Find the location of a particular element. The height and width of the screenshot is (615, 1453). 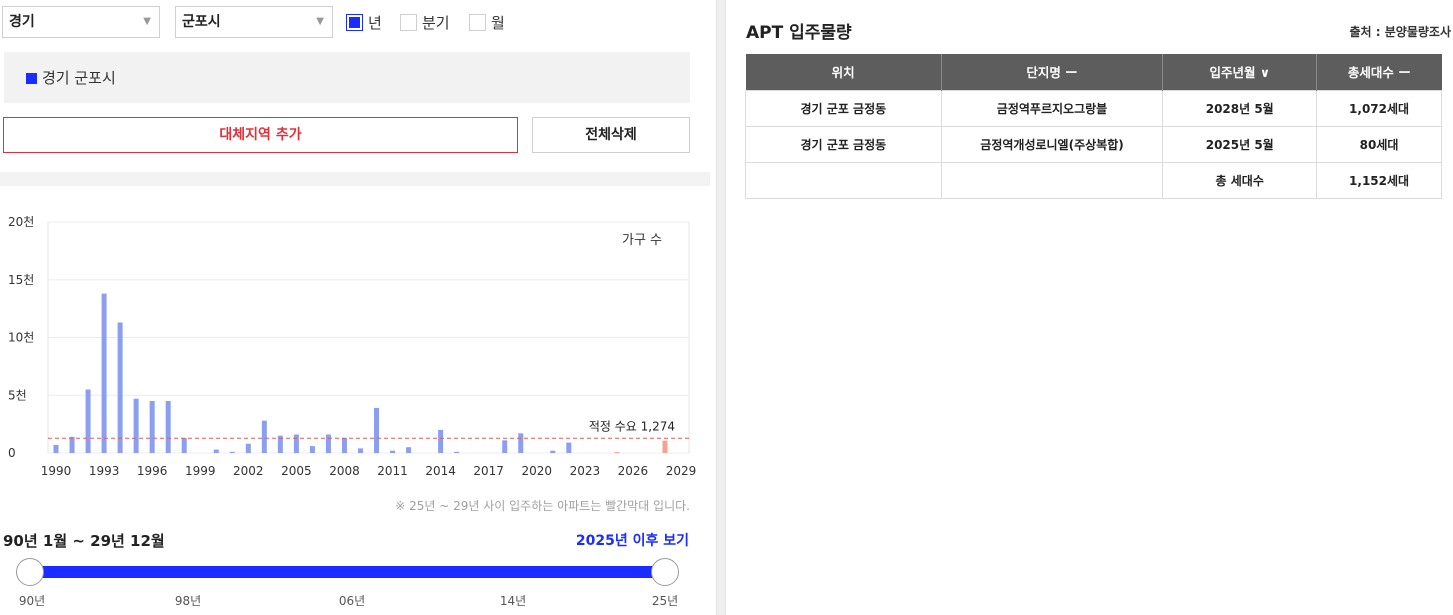

table-cell: 80세대 is located at coordinates (1379, 144).